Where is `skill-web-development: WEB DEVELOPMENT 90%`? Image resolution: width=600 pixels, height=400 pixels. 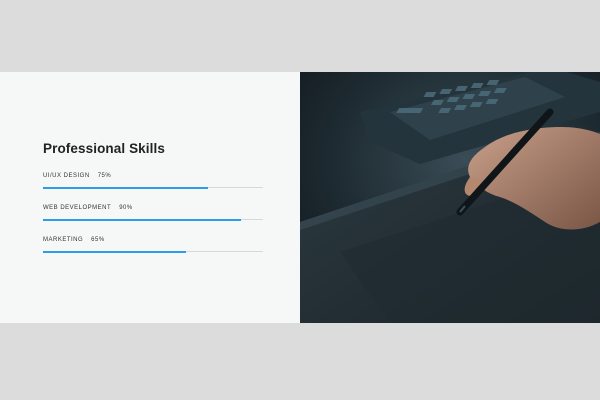
skill-web-development: WEB DEVELOPMENT 90% is located at coordinates (153, 212).